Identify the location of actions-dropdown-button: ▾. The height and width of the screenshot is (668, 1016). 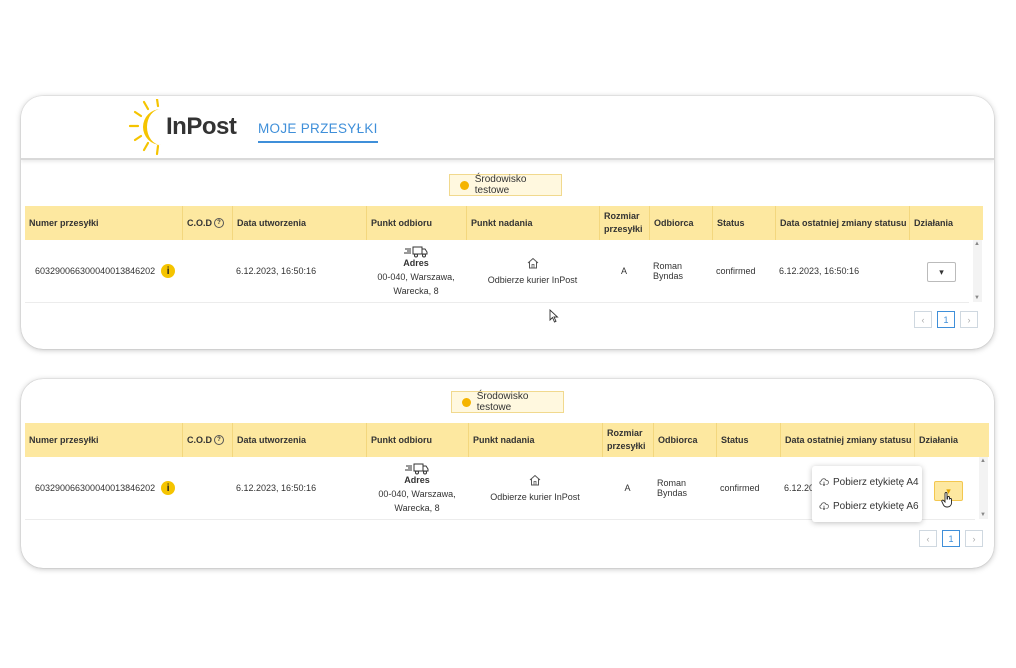
(941, 272).